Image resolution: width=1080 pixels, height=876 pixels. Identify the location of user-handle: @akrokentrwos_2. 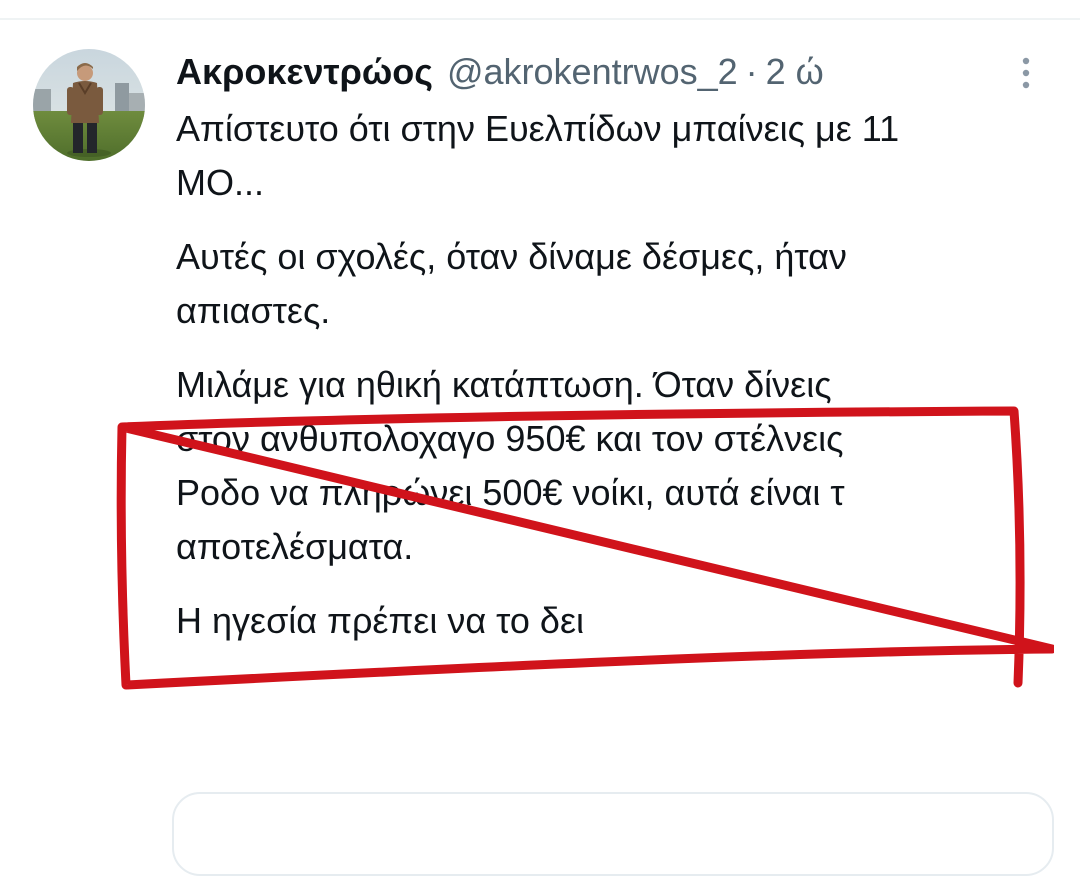
(592, 72).